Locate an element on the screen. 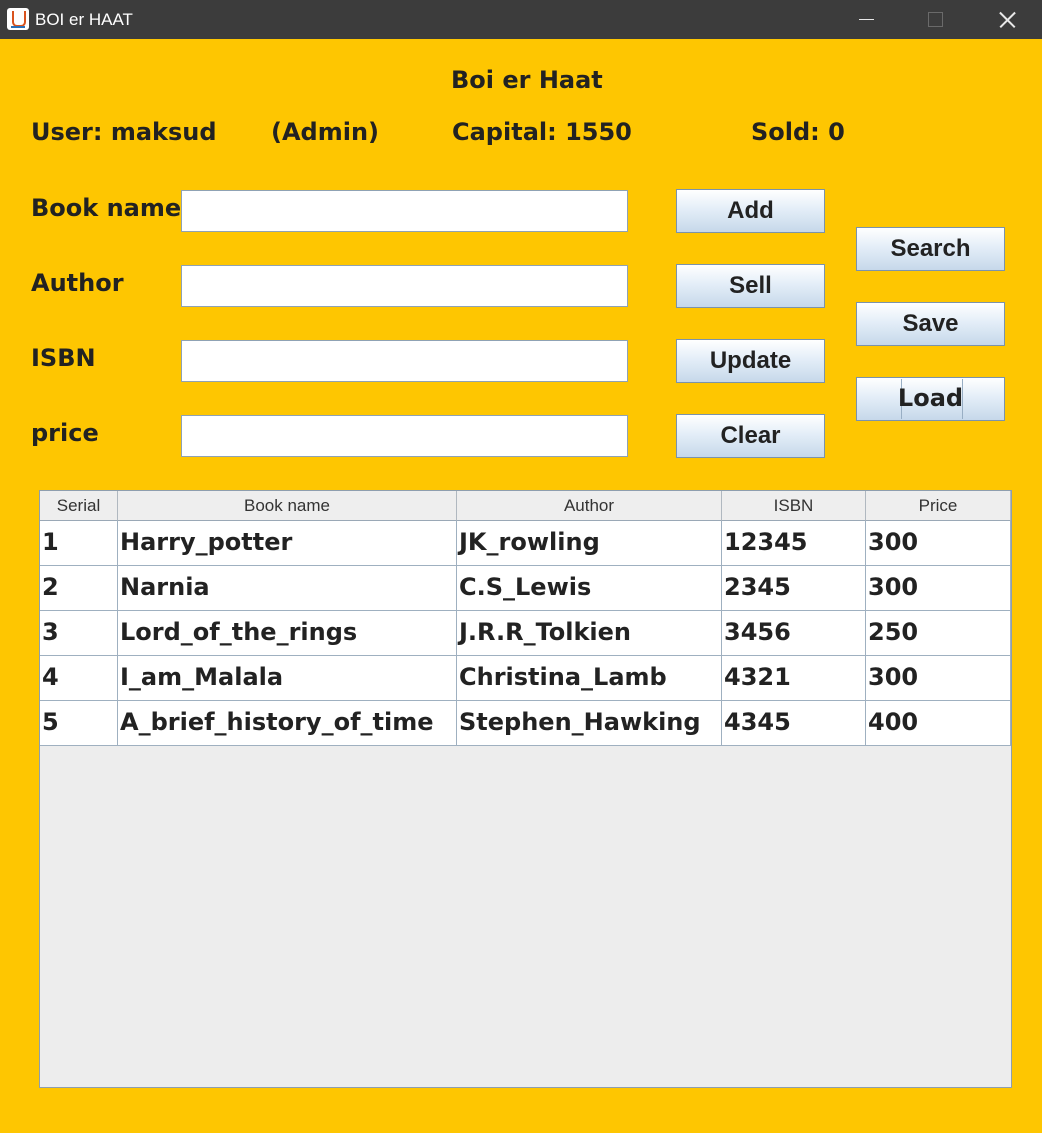  isbn-input is located at coordinates (404, 361).